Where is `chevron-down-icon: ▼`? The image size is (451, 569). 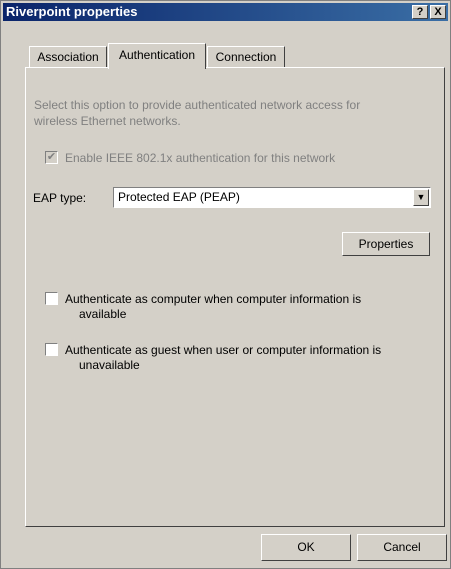 chevron-down-icon: ▼ is located at coordinates (421, 197).